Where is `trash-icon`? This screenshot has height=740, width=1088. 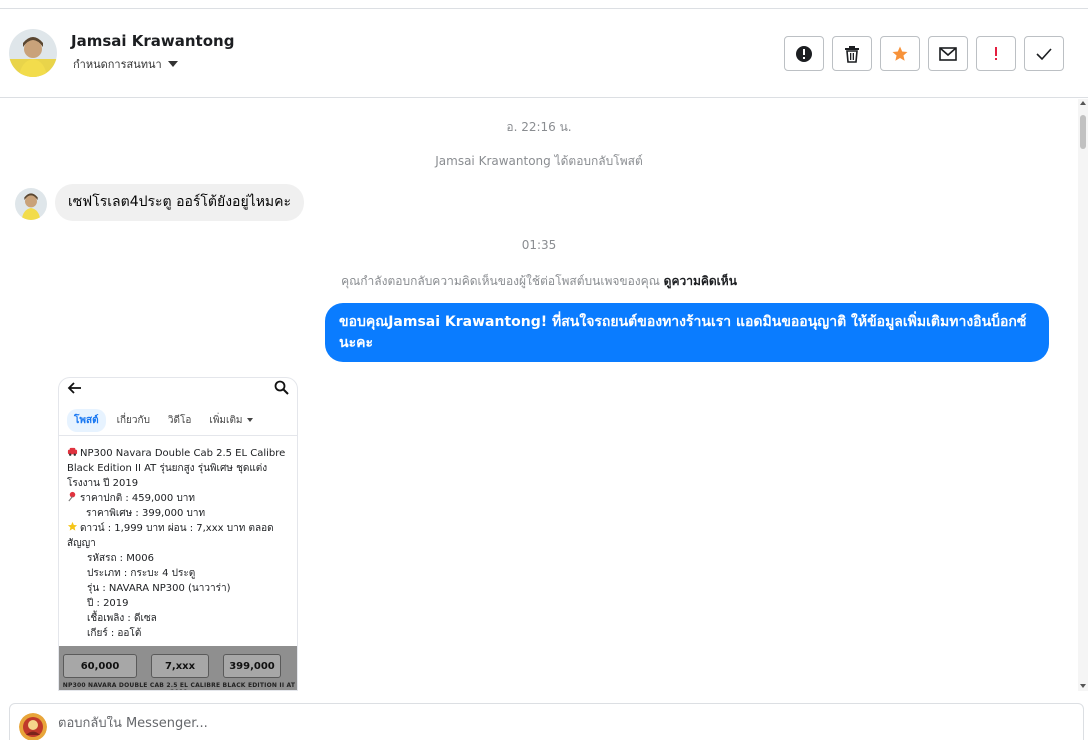
trash-icon is located at coordinates (852, 54).